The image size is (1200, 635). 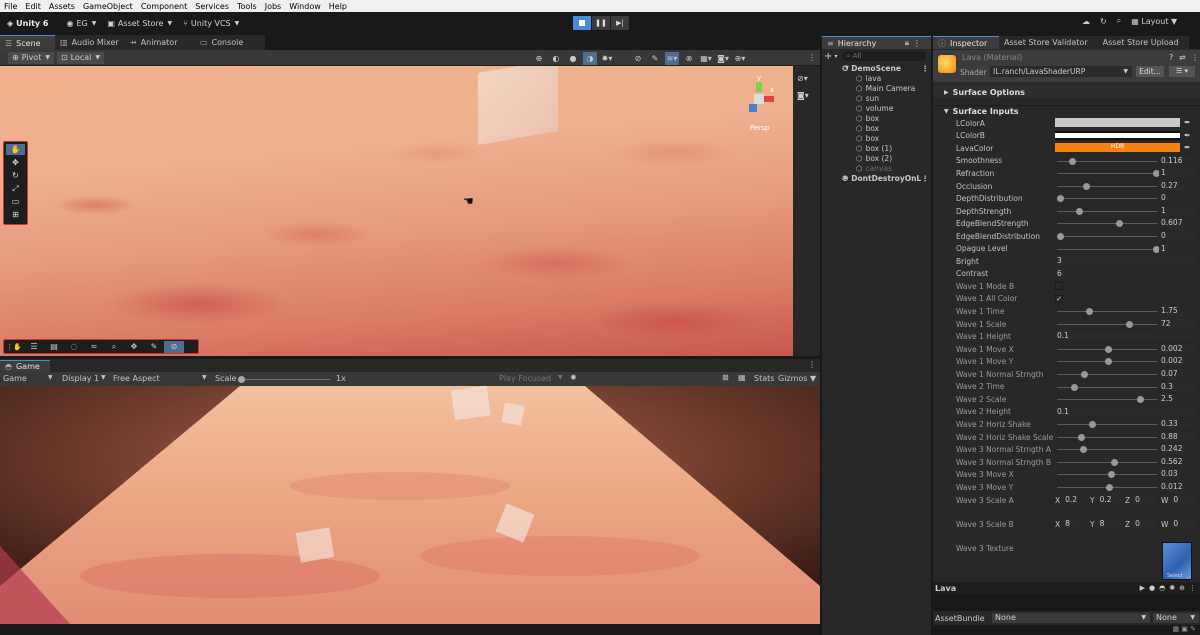 I want to click on asset-store-dropdown: ▣ Asset Store ▼, so click(x=139, y=23).